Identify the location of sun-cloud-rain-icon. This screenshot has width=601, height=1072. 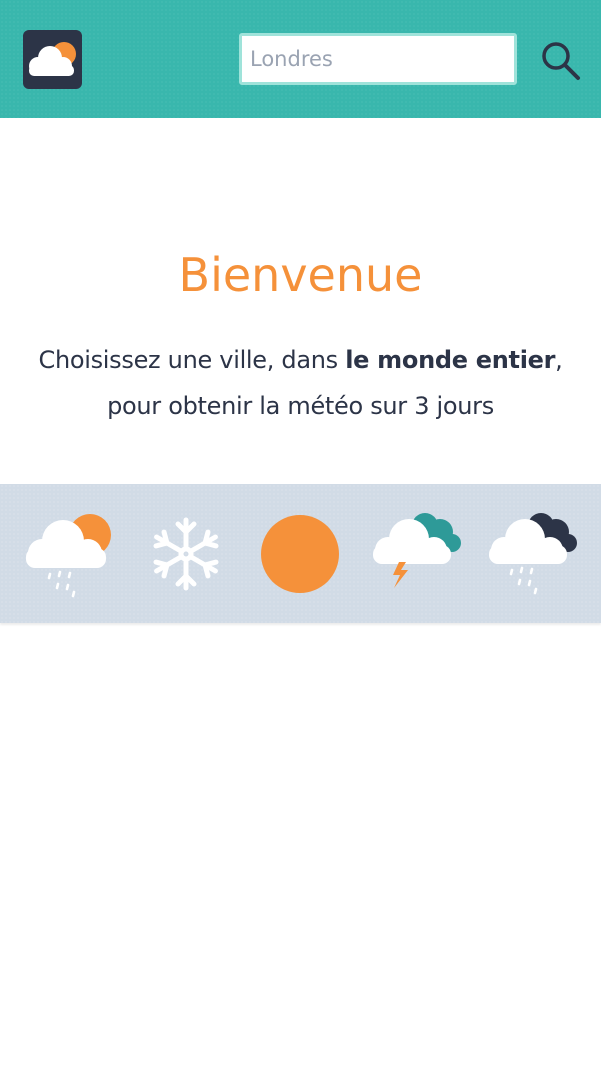
(68, 556).